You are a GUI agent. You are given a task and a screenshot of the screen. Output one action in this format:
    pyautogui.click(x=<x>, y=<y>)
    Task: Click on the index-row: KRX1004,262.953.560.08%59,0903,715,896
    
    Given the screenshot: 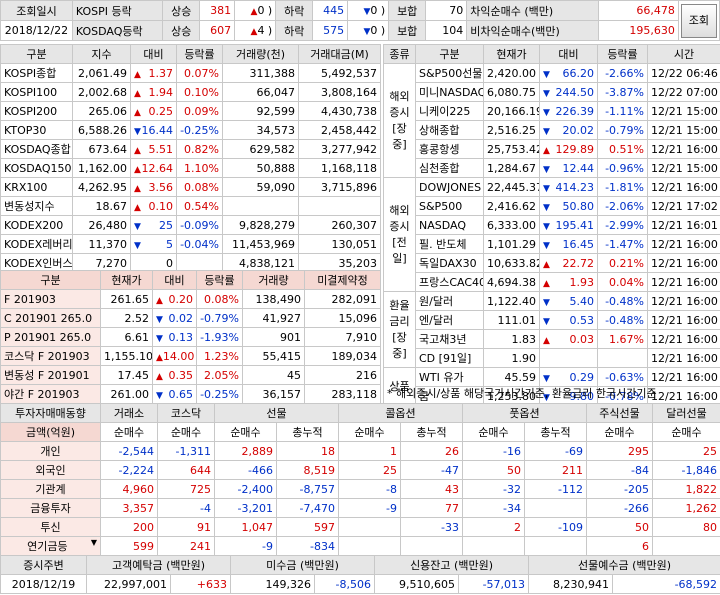 What is the action you would take?
    pyautogui.click(x=190, y=187)
    